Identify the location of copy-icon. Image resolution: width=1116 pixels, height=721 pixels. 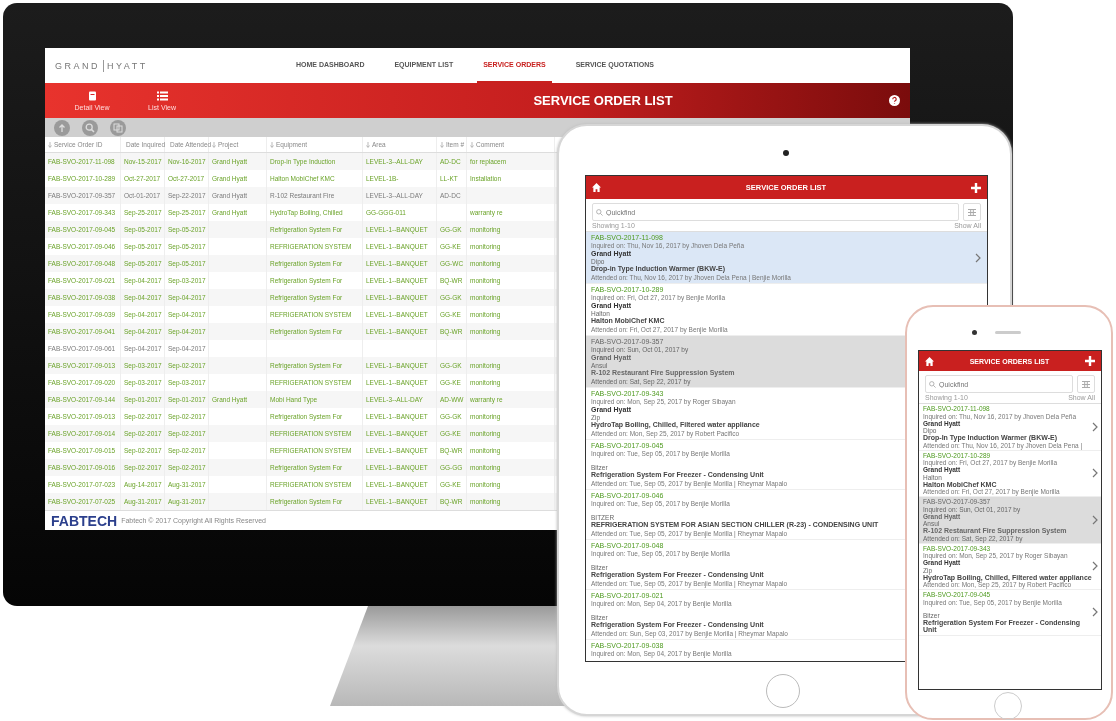
(118, 127).